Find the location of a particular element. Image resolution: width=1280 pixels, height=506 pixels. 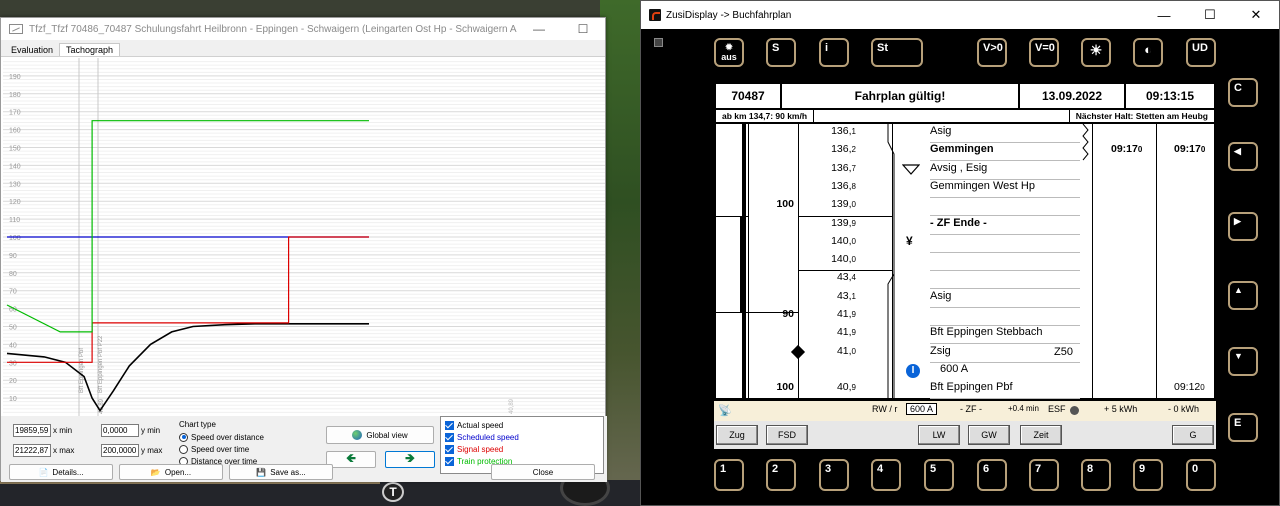

key-e: E is located at coordinates (1243, 427).